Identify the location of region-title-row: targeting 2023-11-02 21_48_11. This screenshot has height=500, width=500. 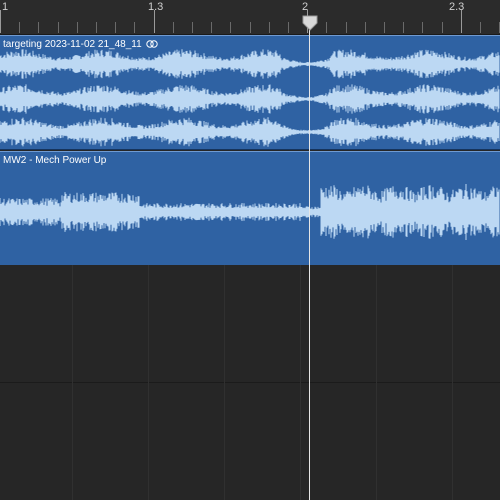
(80, 45).